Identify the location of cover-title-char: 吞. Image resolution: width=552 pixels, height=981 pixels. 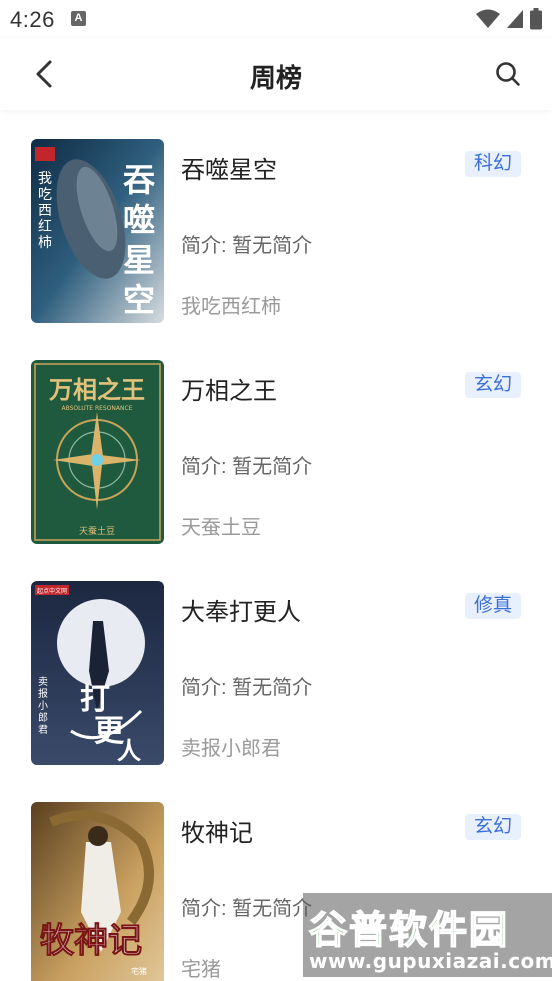
(139, 180).